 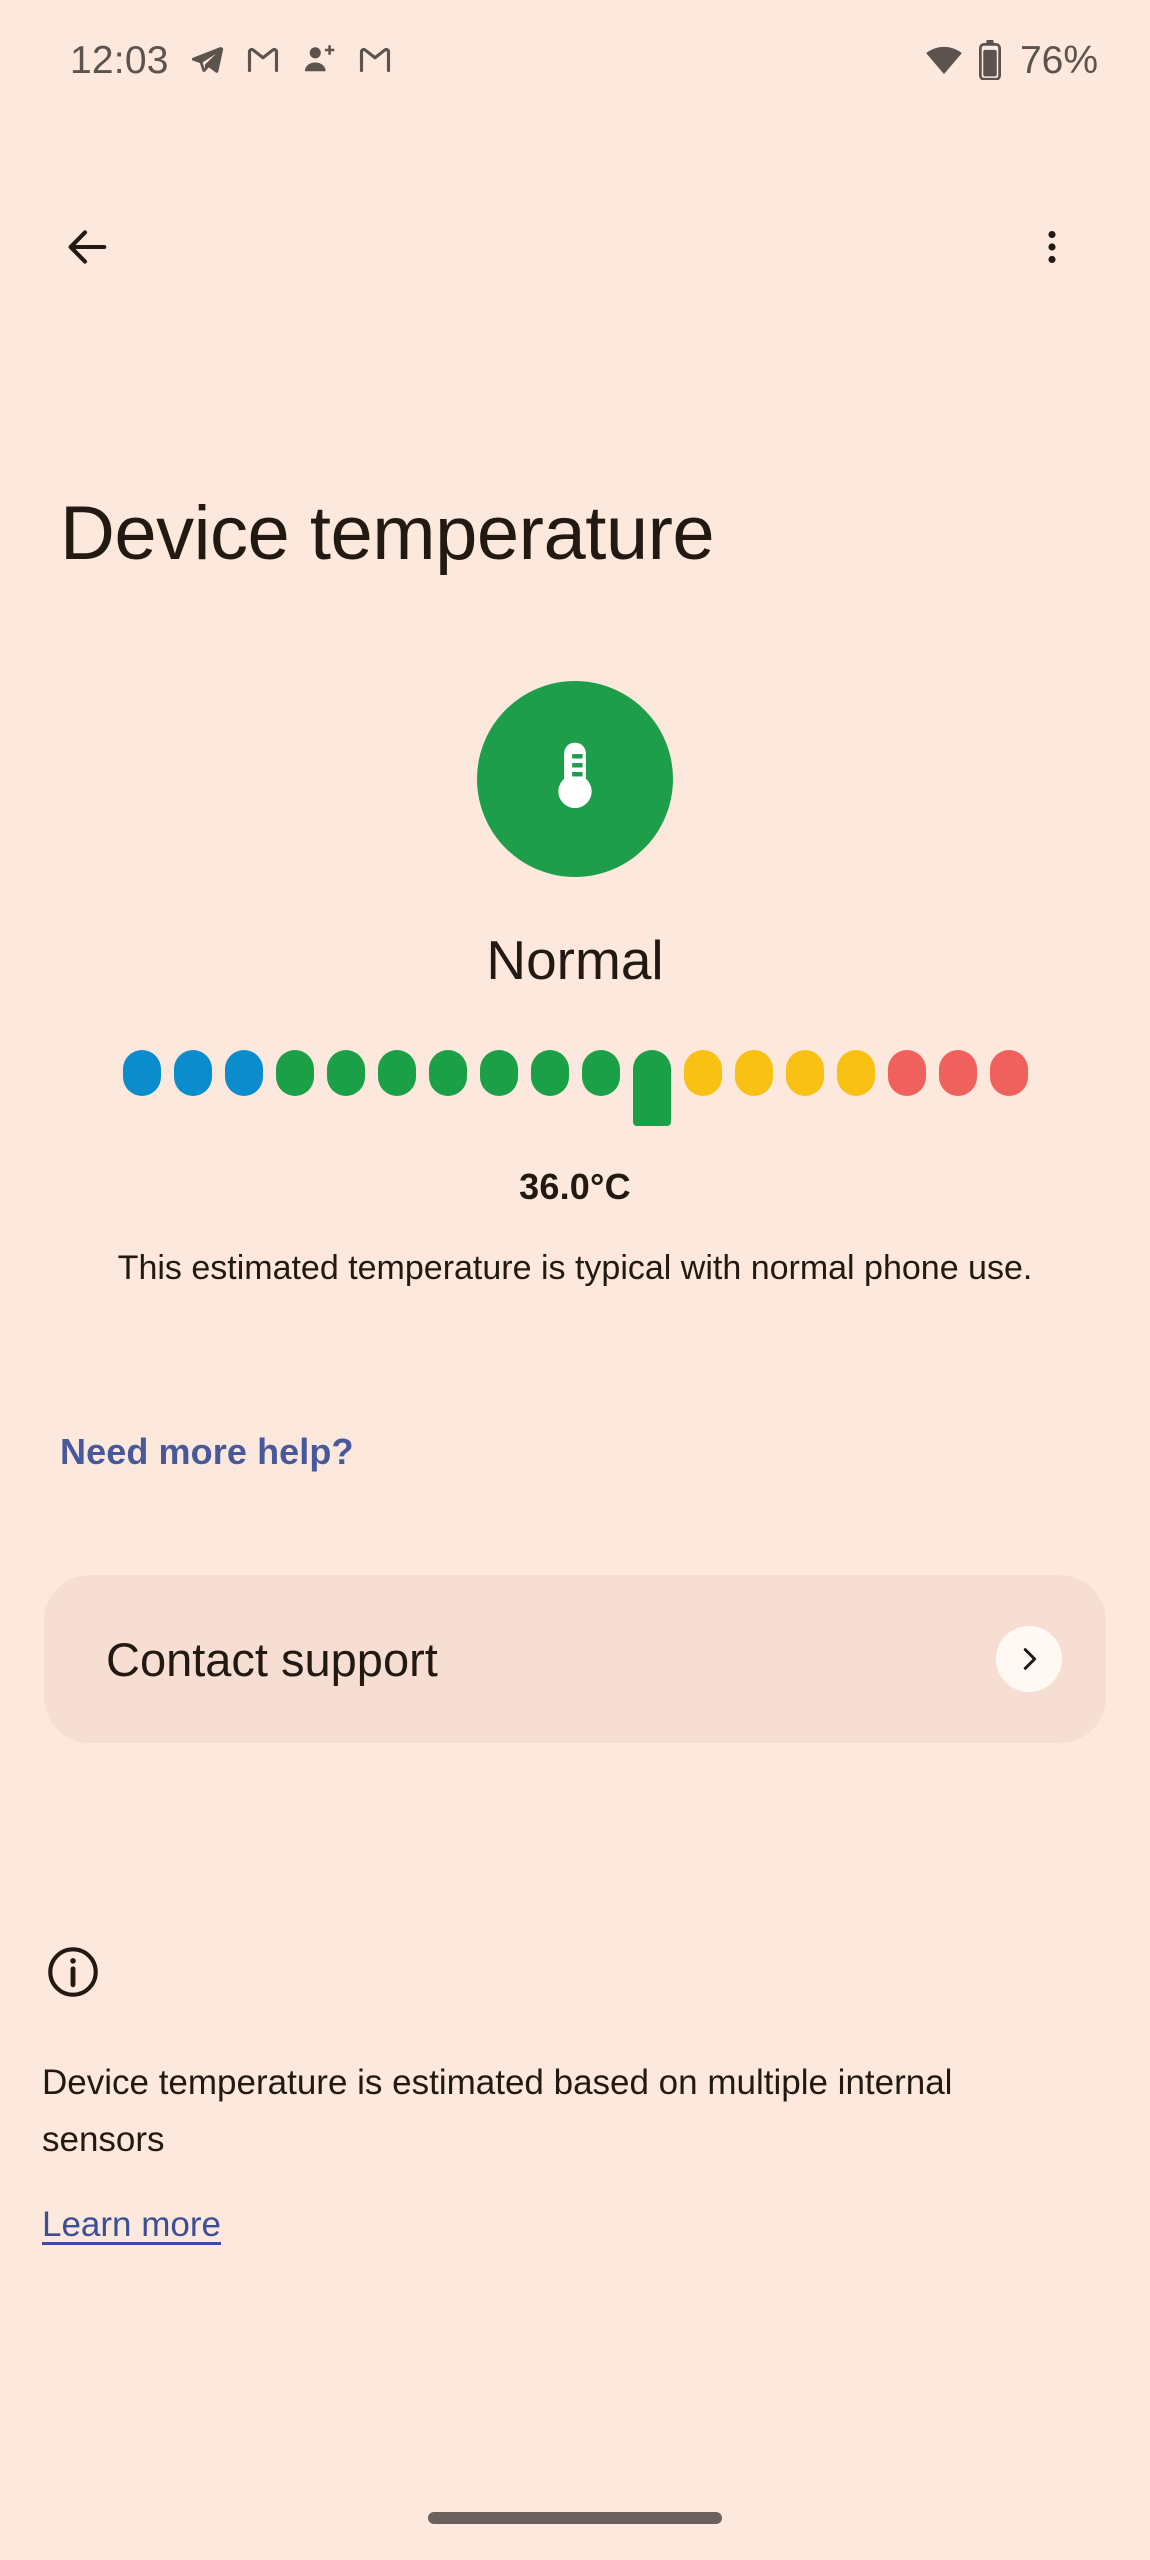 I want to click on status-bar-right: 76%, so click(x=1011, y=60).